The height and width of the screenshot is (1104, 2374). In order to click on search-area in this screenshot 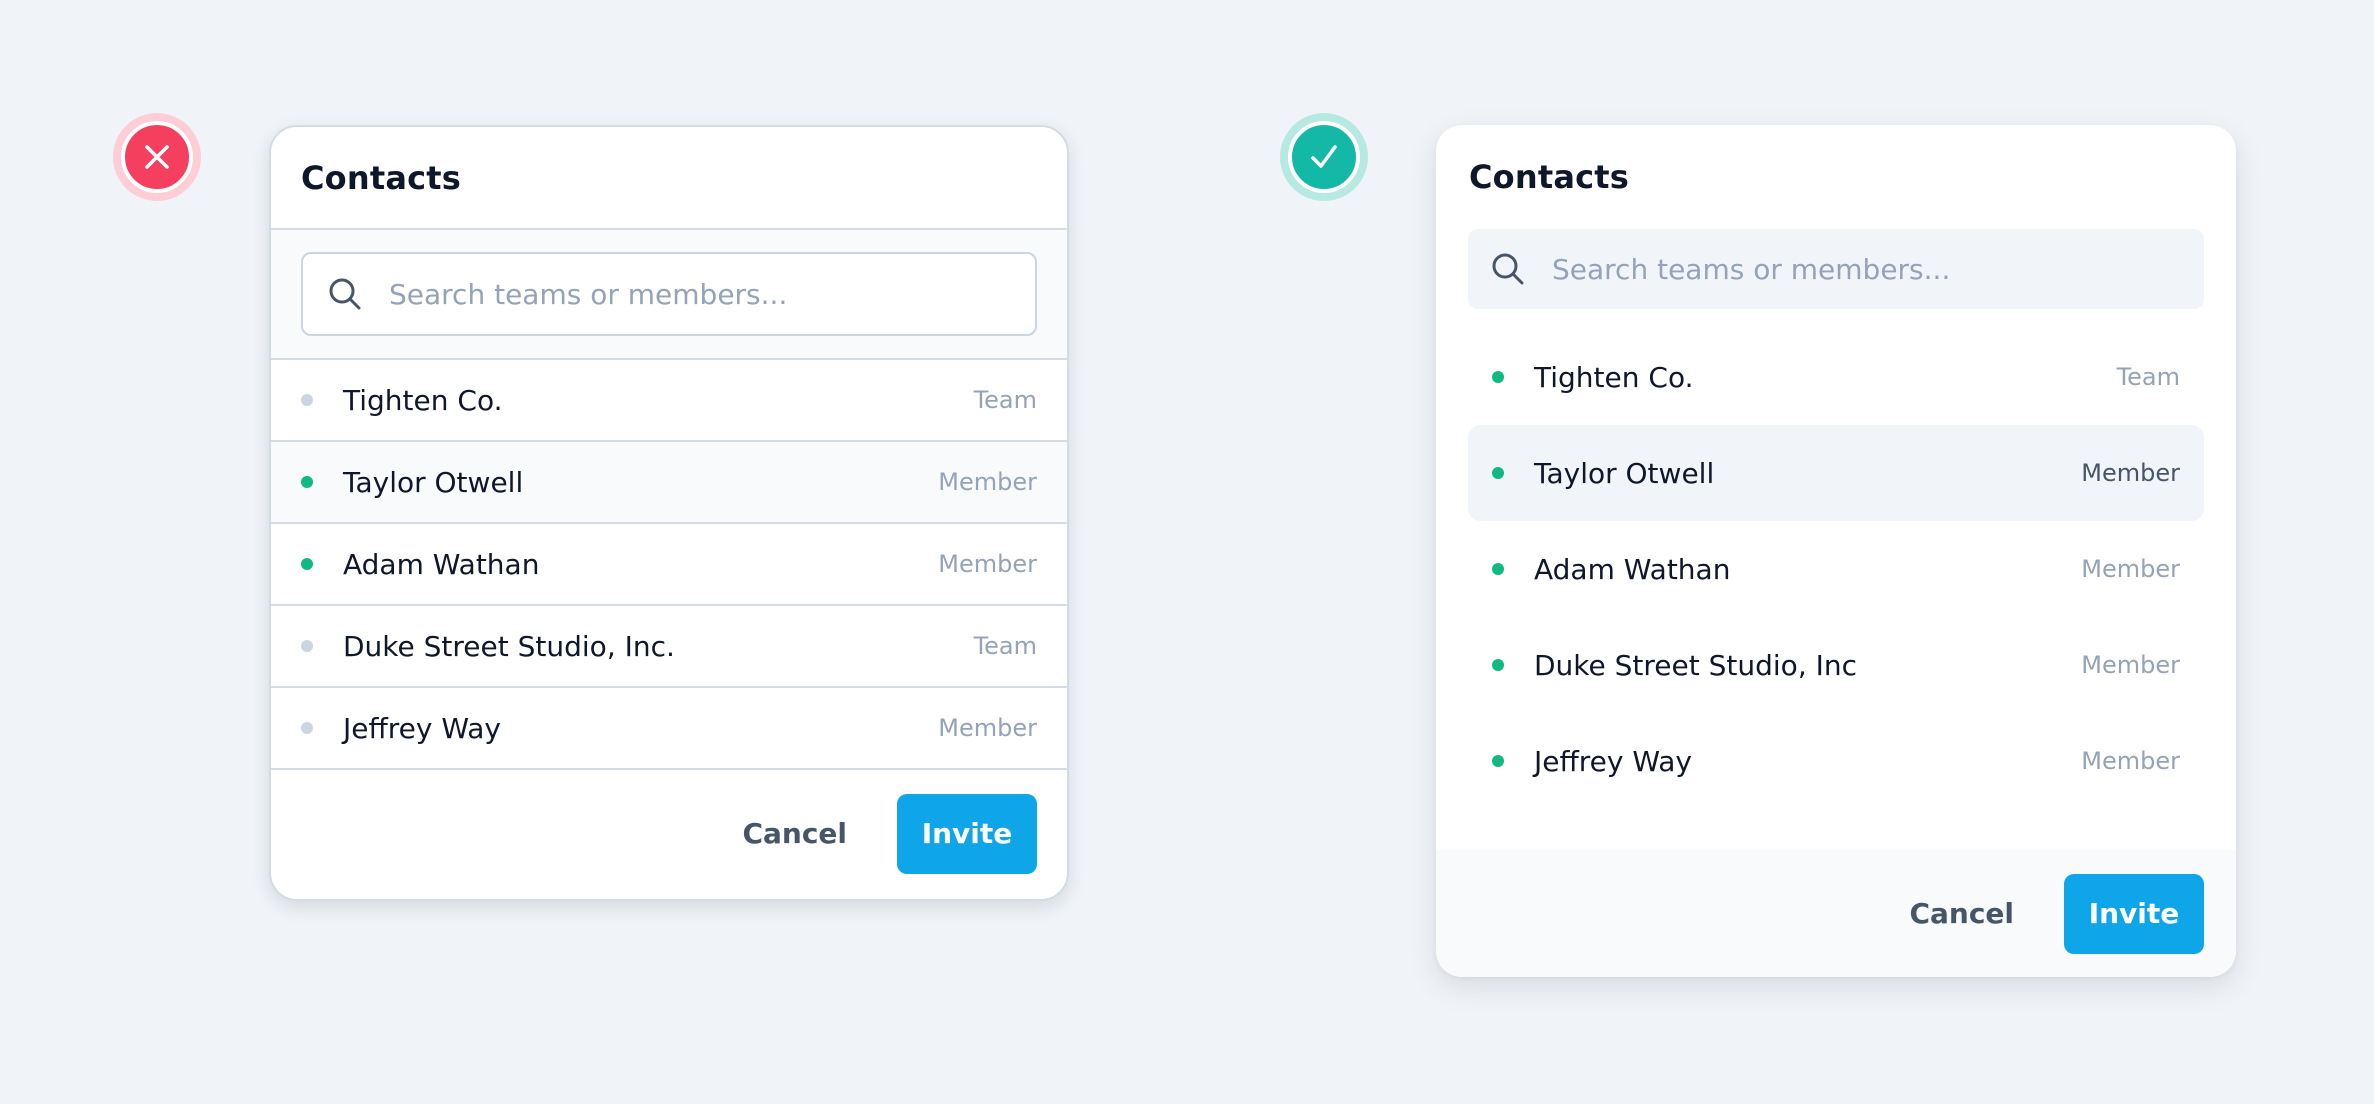, I will do `click(669, 295)`.